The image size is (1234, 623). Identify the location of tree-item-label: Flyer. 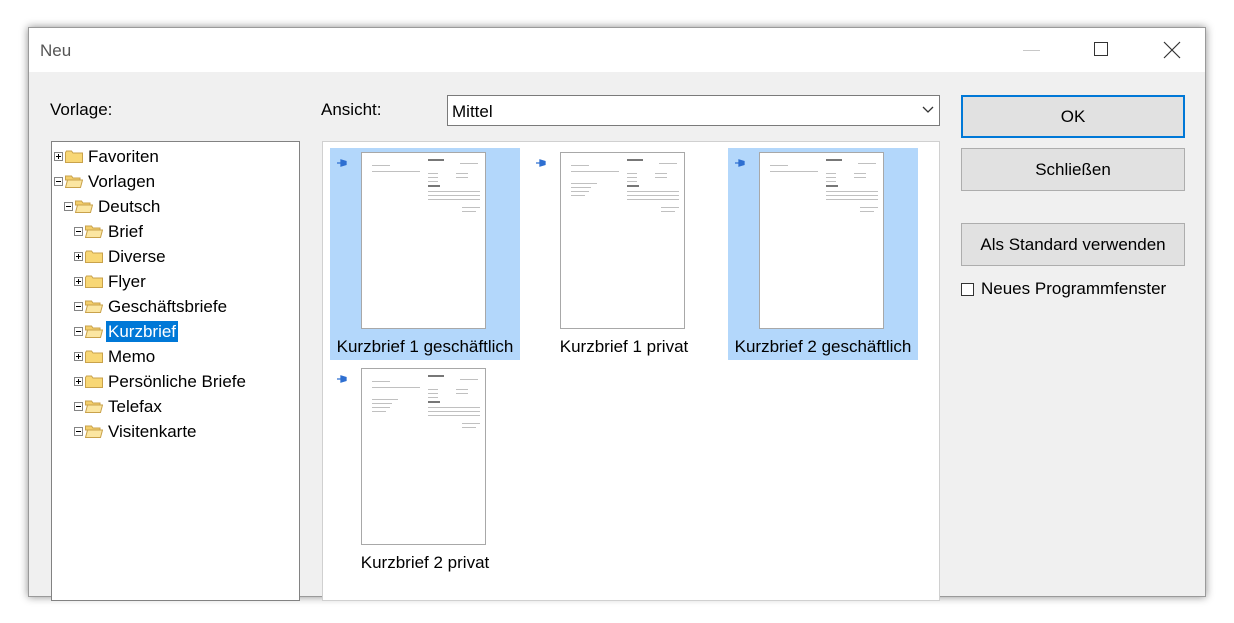
(127, 281).